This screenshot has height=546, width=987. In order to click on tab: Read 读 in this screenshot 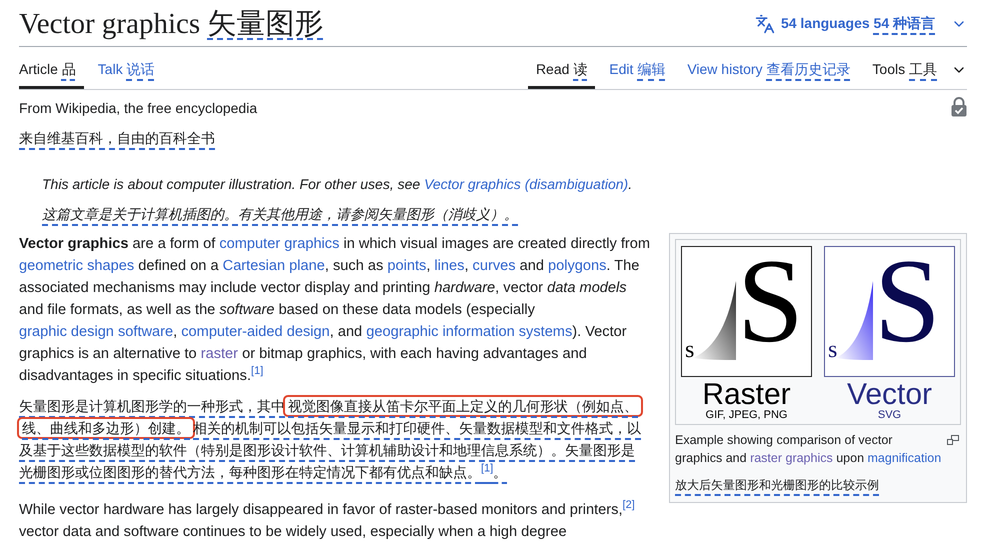, I will do `click(562, 73)`.